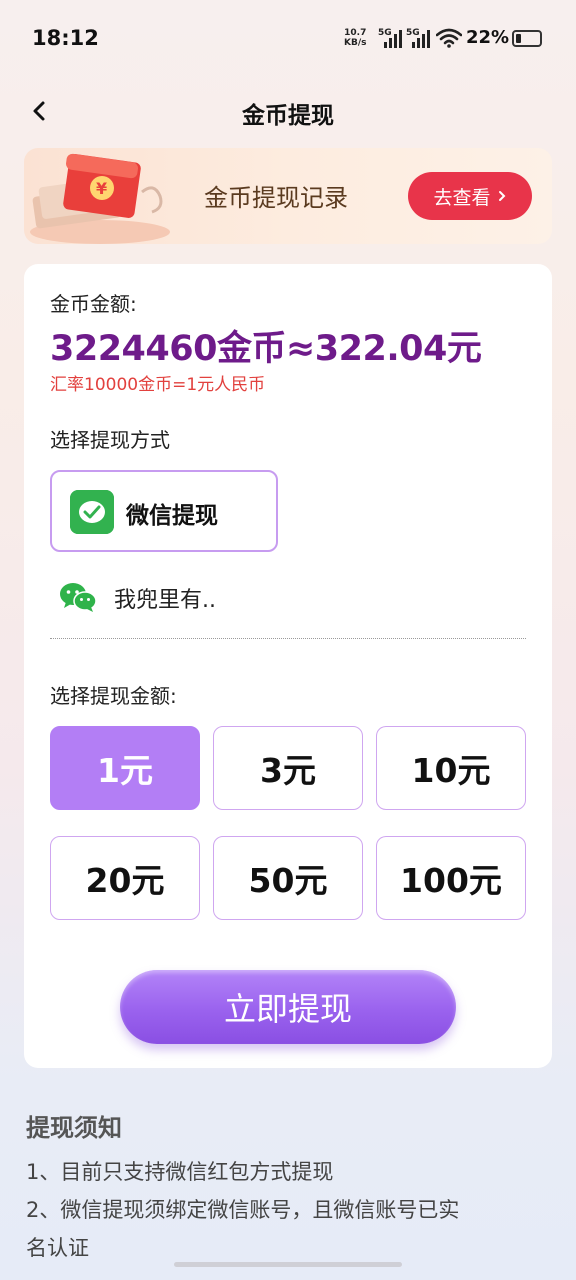  Describe the element at coordinates (125, 768) in the screenshot. I see `amount-option-1: 1元` at that location.